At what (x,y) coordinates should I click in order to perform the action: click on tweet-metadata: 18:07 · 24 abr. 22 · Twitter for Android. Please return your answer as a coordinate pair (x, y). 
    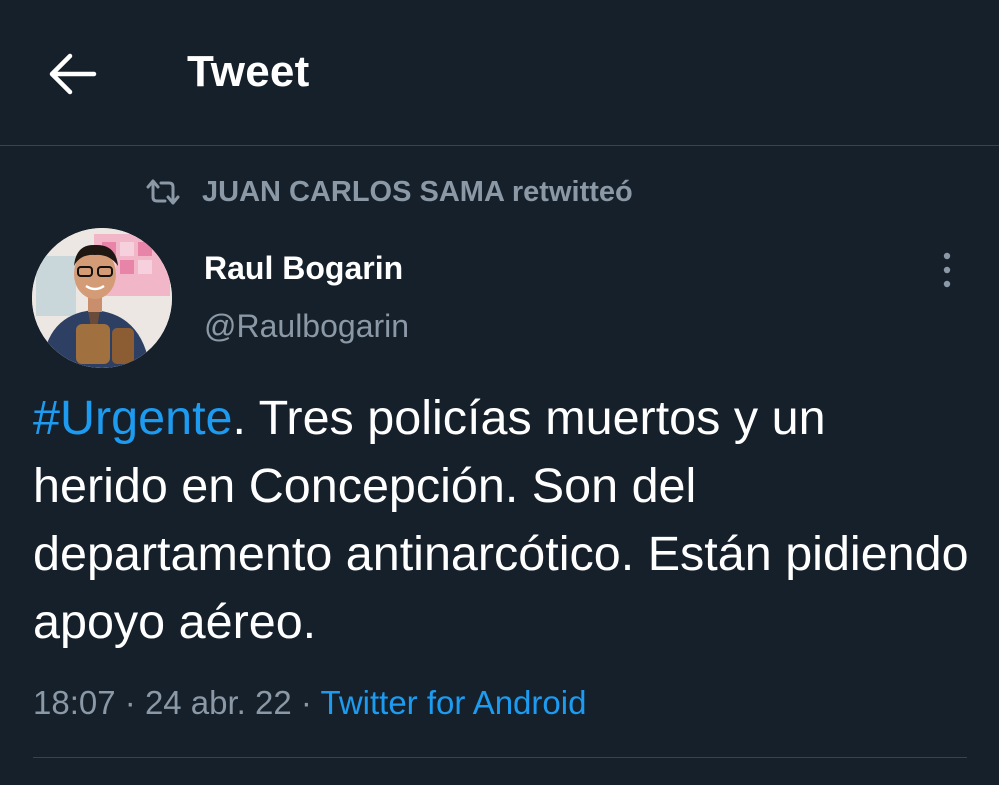
    Looking at the image, I should click on (309, 703).